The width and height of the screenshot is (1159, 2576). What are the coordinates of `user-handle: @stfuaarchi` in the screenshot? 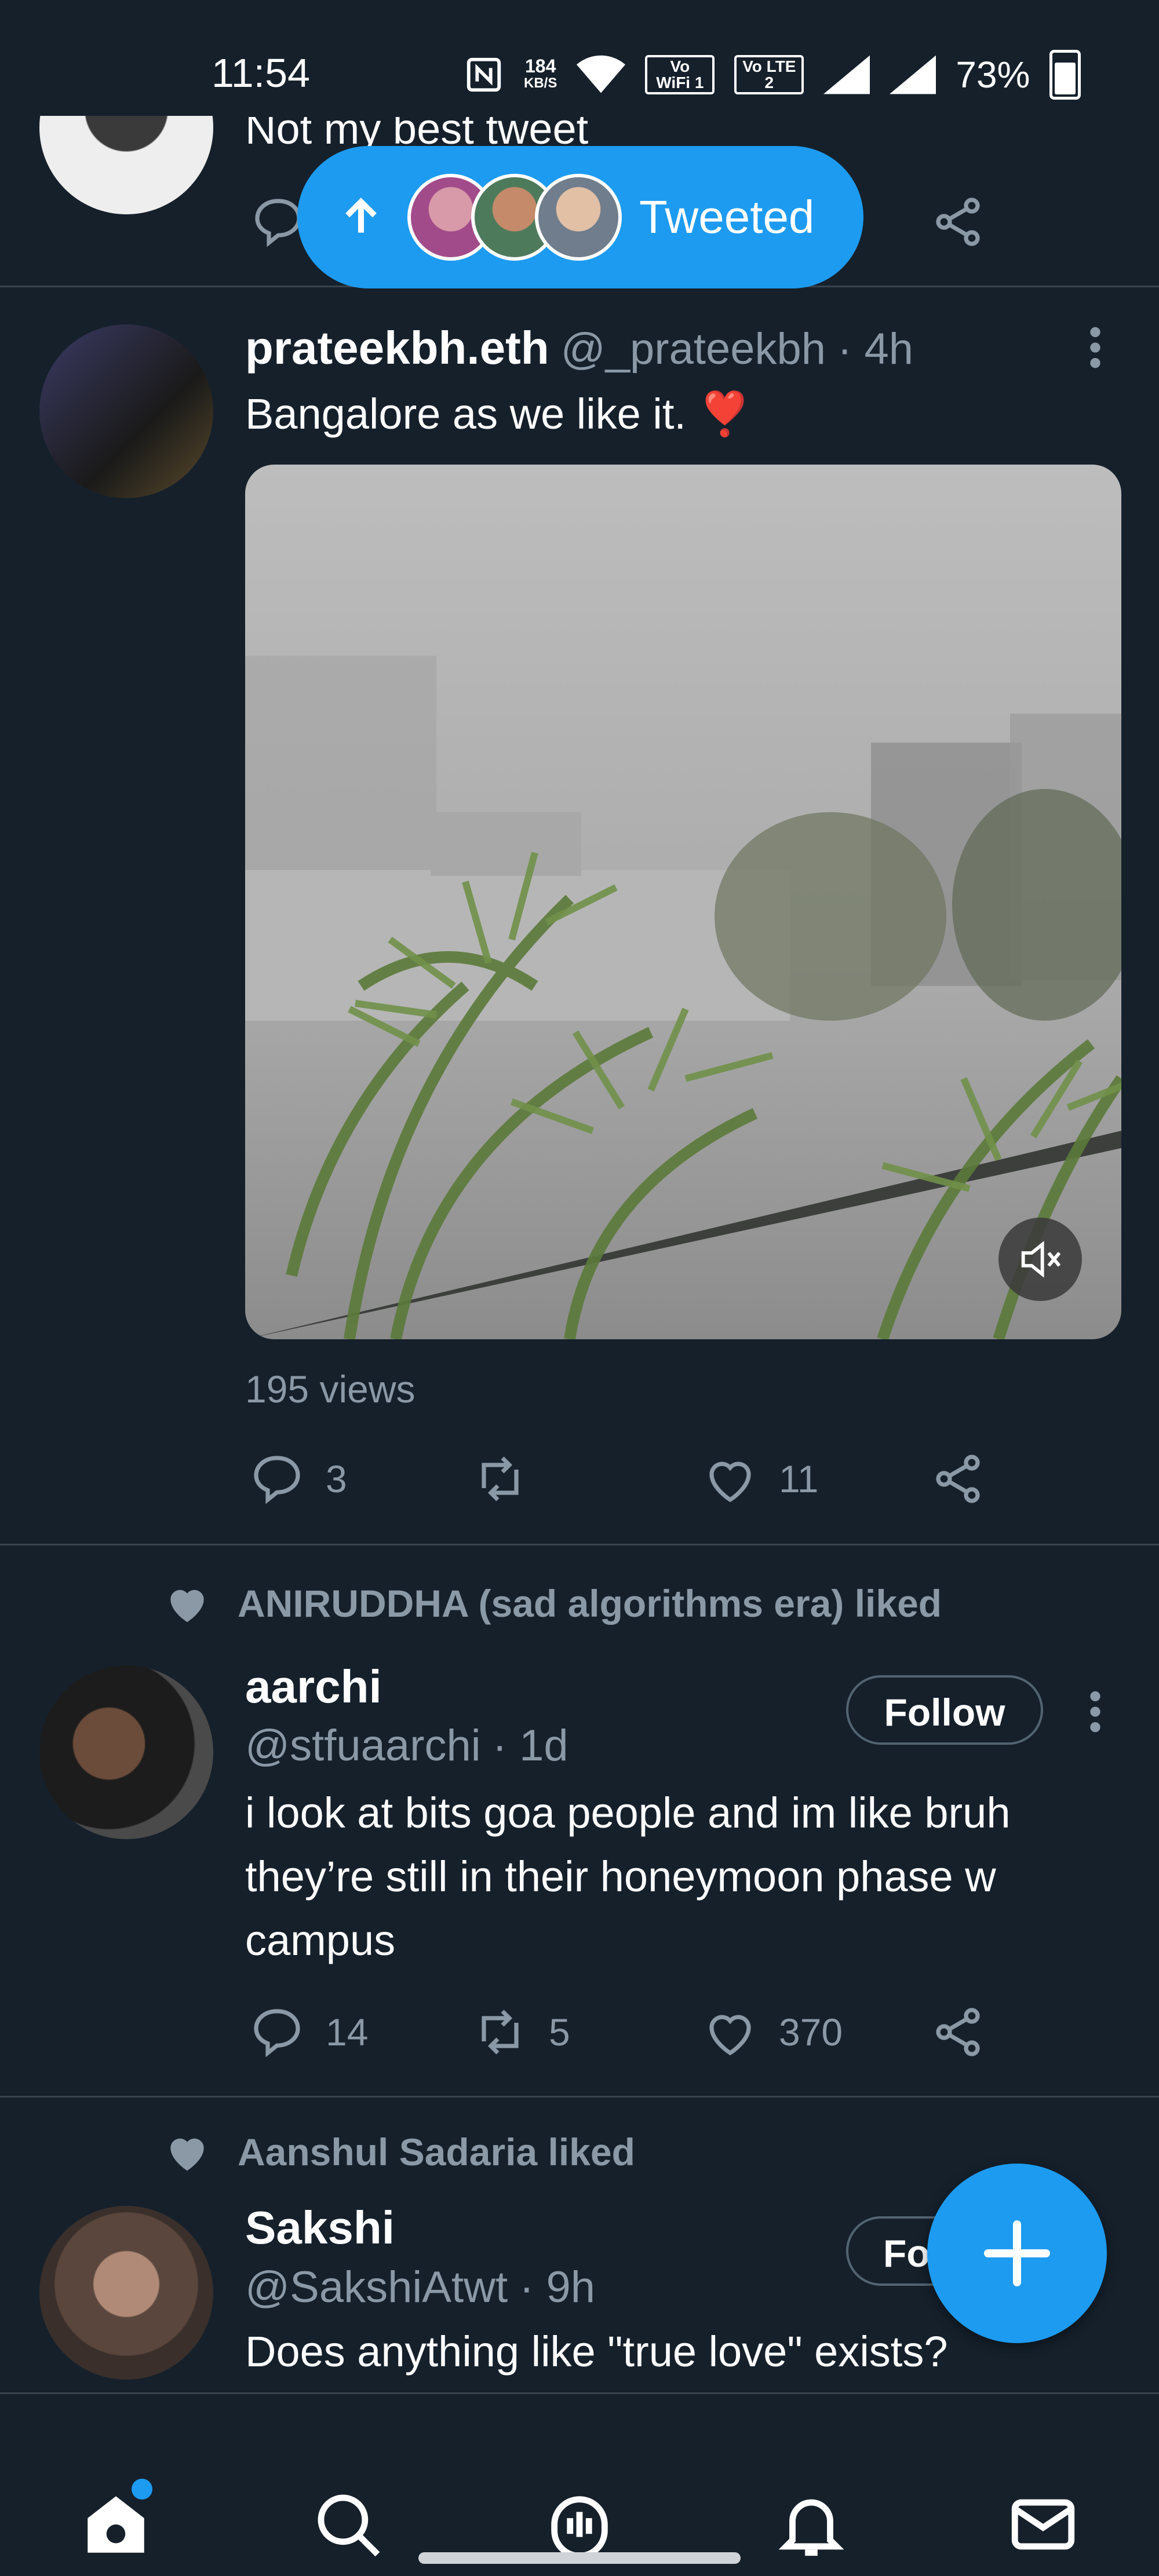 It's located at (363, 1746).